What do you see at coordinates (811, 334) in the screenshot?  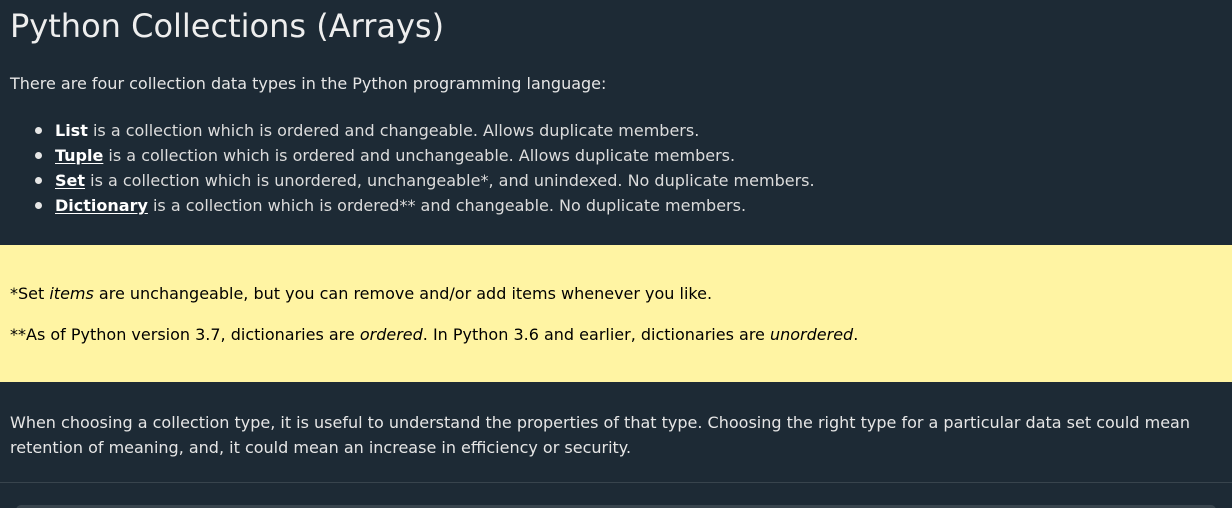 I see `note-emphasis: unordered` at bounding box center [811, 334].